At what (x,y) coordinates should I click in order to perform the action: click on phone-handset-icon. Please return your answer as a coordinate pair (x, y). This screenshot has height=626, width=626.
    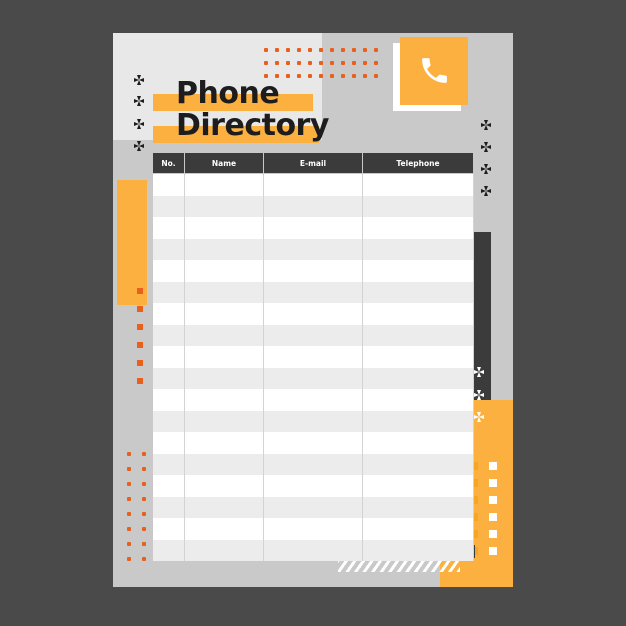
    Looking at the image, I should click on (434, 70).